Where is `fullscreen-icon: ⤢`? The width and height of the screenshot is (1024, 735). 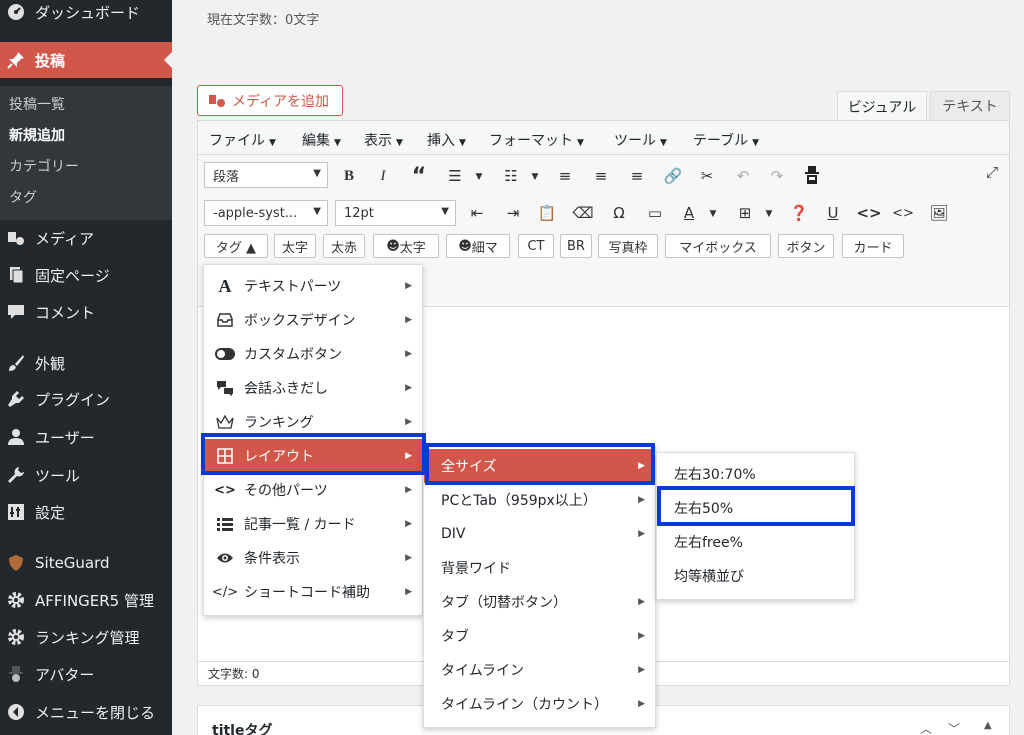
fullscreen-icon: ⤢ is located at coordinates (992, 172).